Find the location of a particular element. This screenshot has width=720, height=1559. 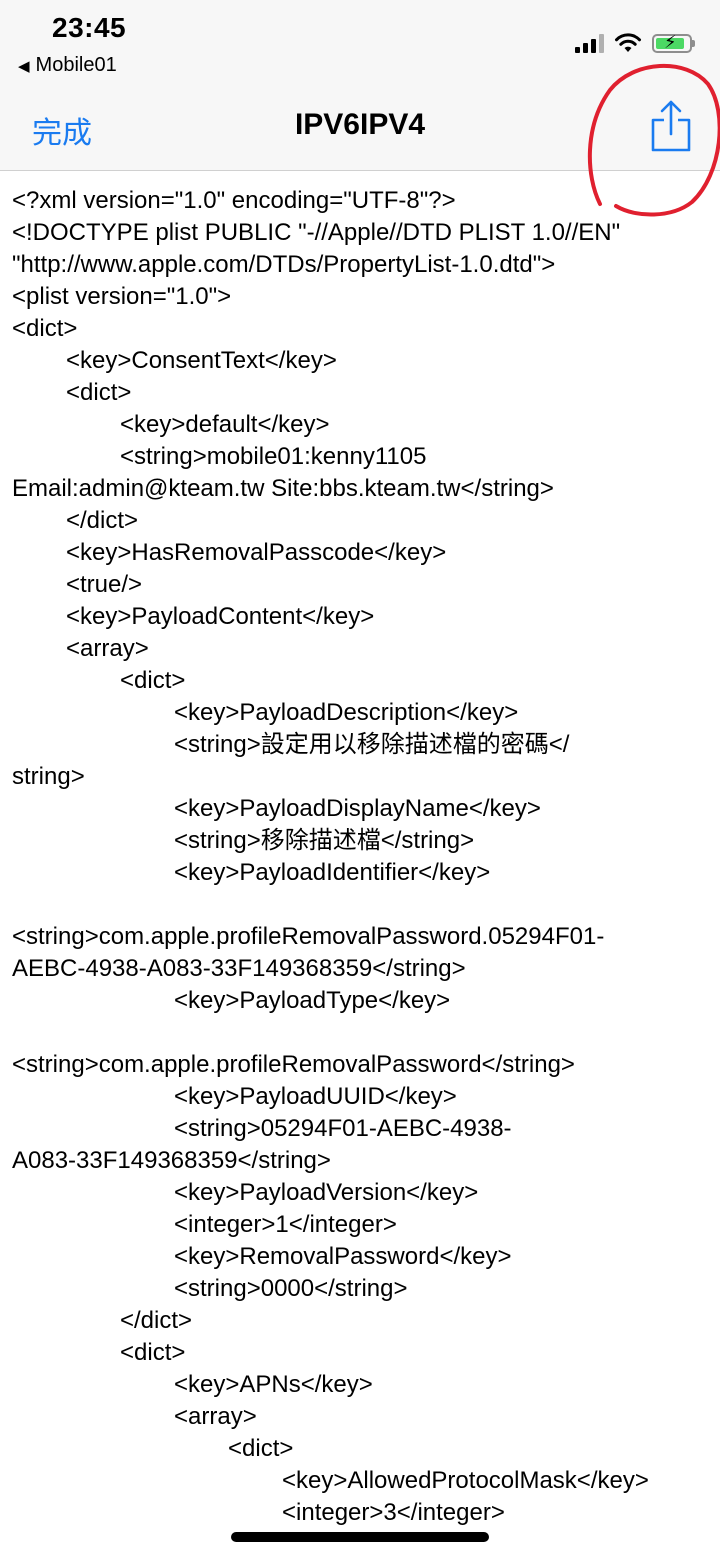

status-time: 23:45 is located at coordinates (89, 27).